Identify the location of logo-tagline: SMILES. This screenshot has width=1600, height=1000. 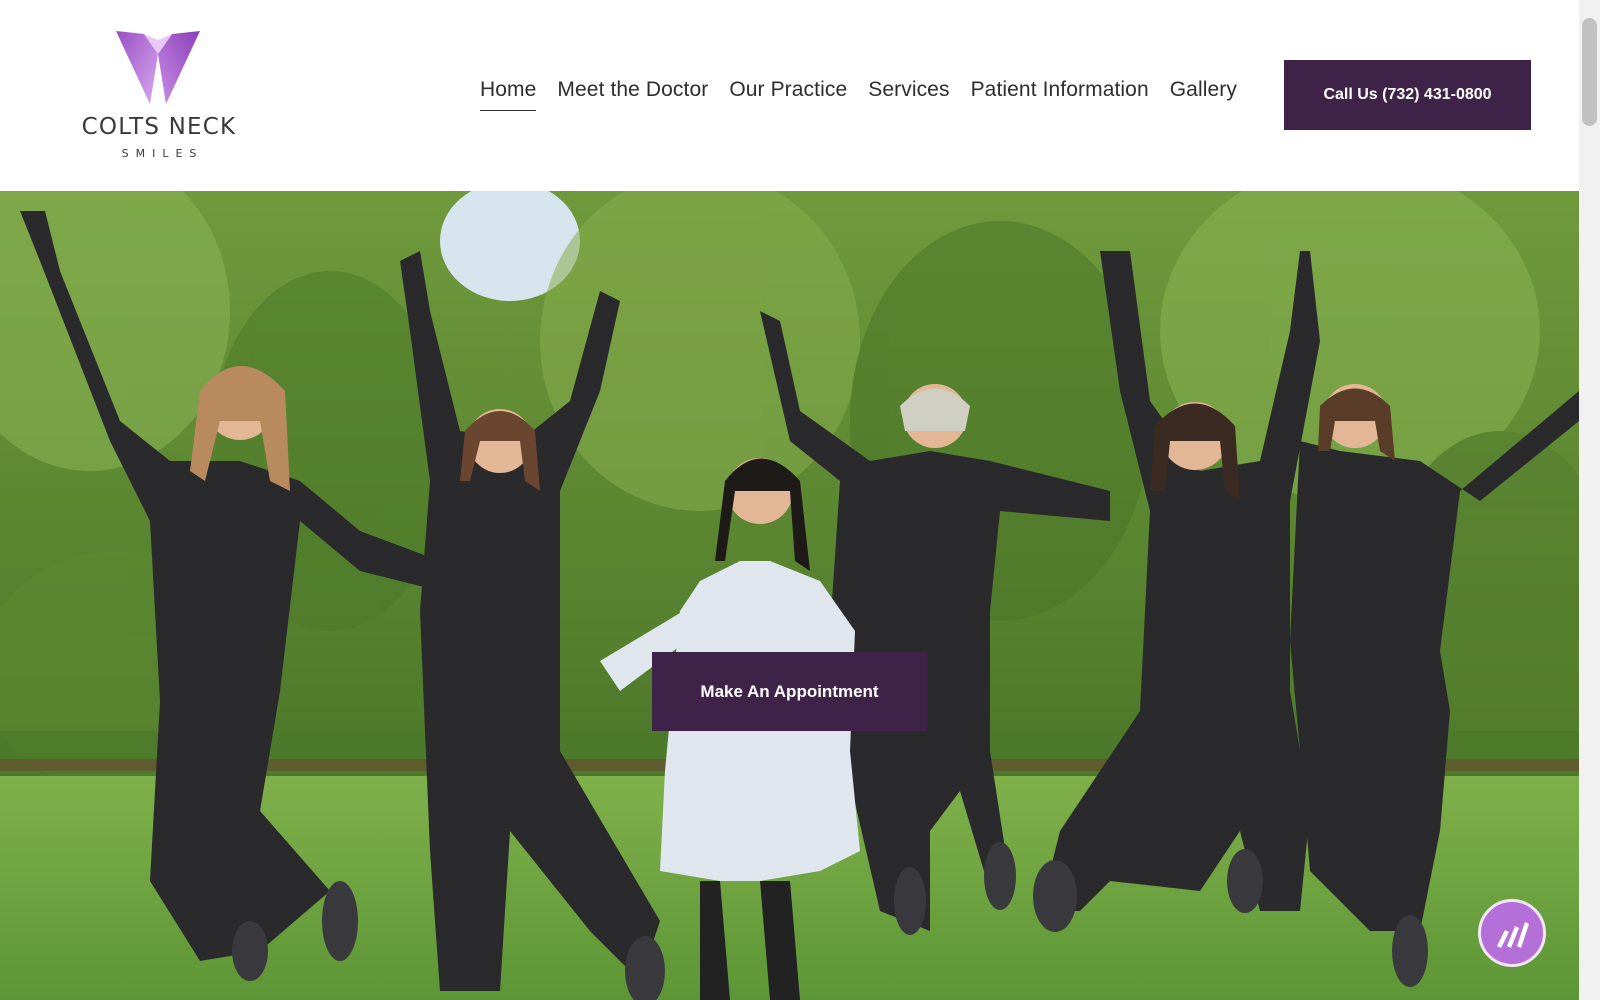
(162, 153).